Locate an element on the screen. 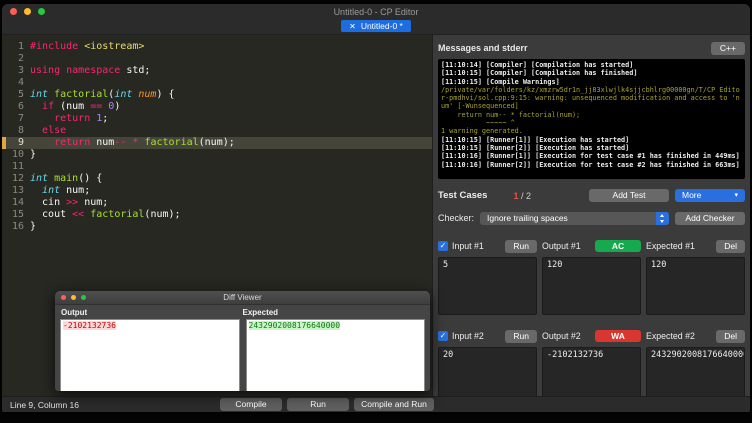 The height and width of the screenshot is (423, 752). code-line-13: 13 int num; is located at coordinates (217, 191).